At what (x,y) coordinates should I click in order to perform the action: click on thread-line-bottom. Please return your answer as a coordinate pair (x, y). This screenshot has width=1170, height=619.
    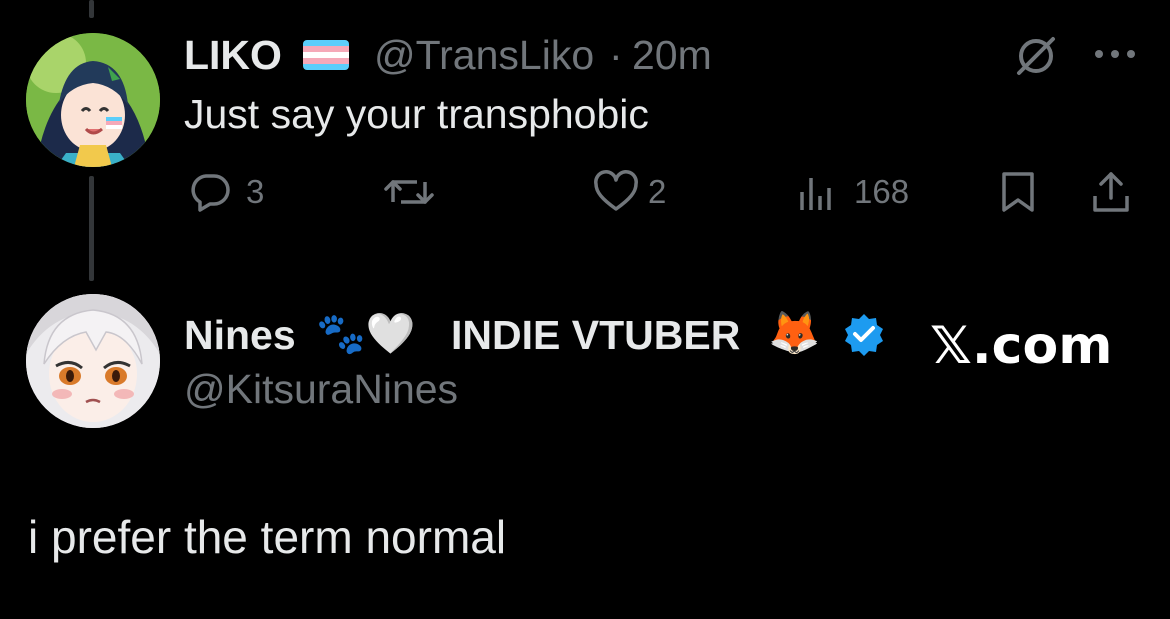
    Looking at the image, I should click on (91, 228).